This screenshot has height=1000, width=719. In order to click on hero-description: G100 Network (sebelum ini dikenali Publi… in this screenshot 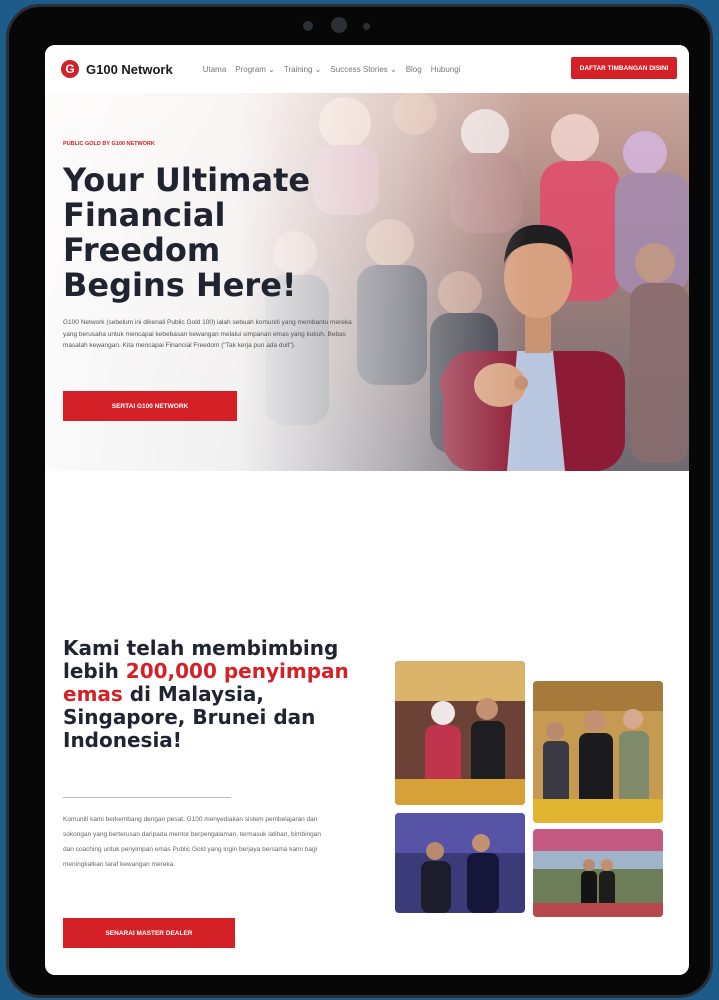, I will do `click(207, 334)`.